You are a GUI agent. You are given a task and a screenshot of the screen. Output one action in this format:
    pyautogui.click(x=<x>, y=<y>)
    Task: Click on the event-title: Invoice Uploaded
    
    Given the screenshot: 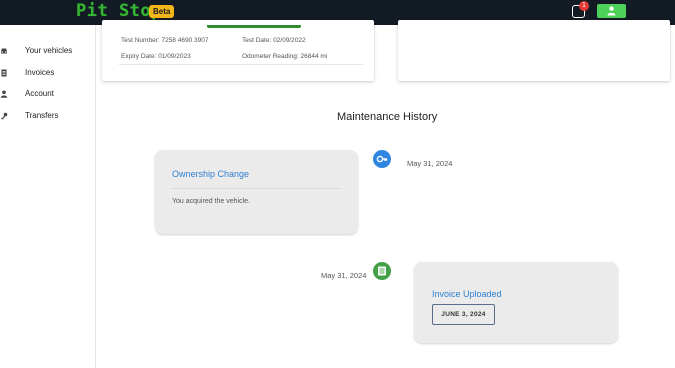 What is the action you would take?
    pyautogui.click(x=467, y=294)
    